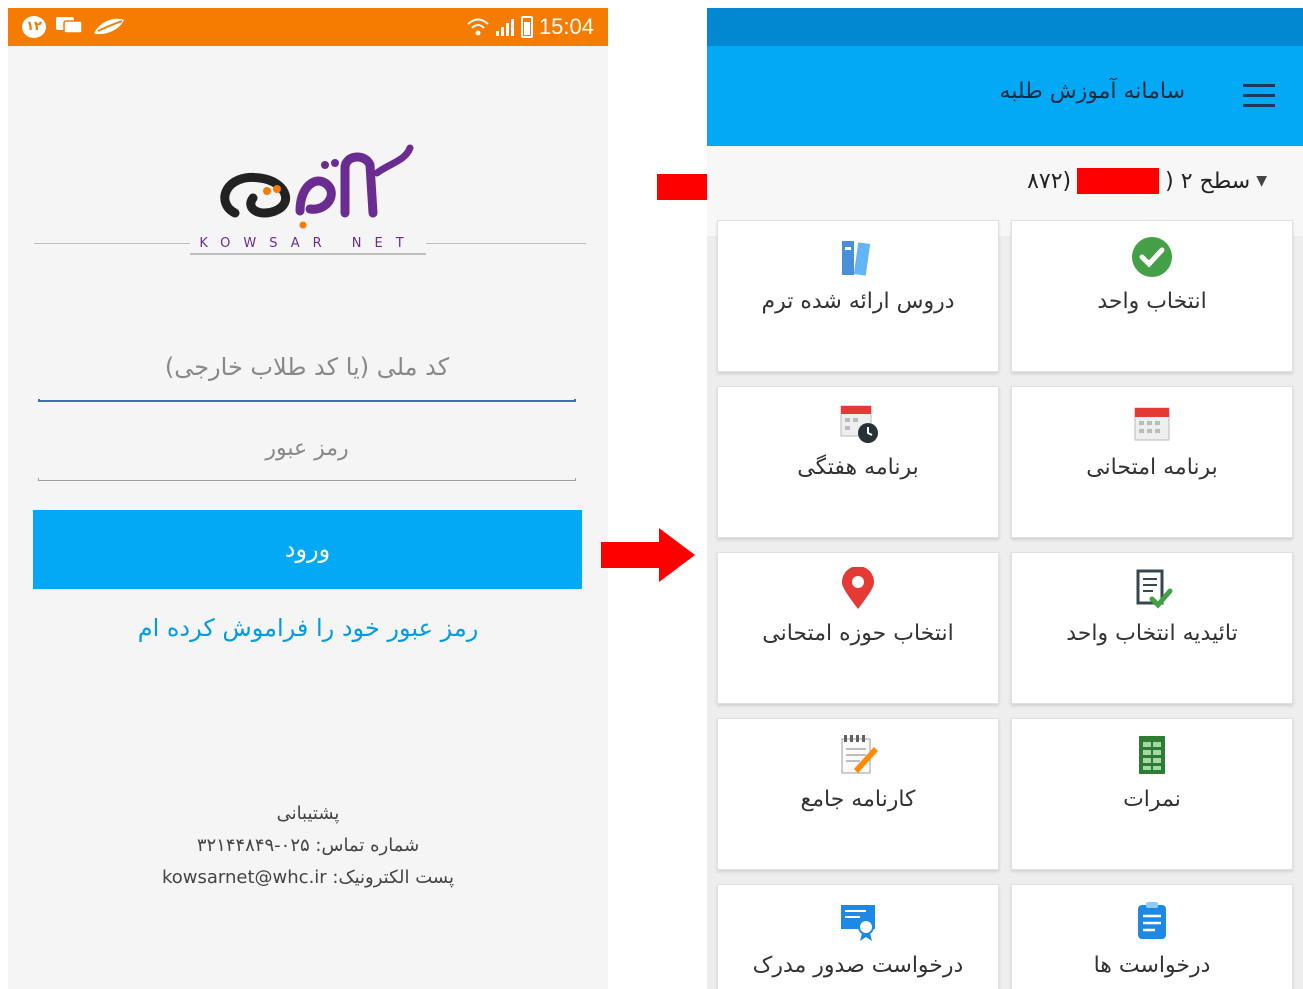 Image resolution: width=1303 pixels, height=989 pixels. What do you see at coordinates (1049, 181) in the screenshot?
I see `level-suffix: (۸۷۲` at bounding box center [1049, 181].